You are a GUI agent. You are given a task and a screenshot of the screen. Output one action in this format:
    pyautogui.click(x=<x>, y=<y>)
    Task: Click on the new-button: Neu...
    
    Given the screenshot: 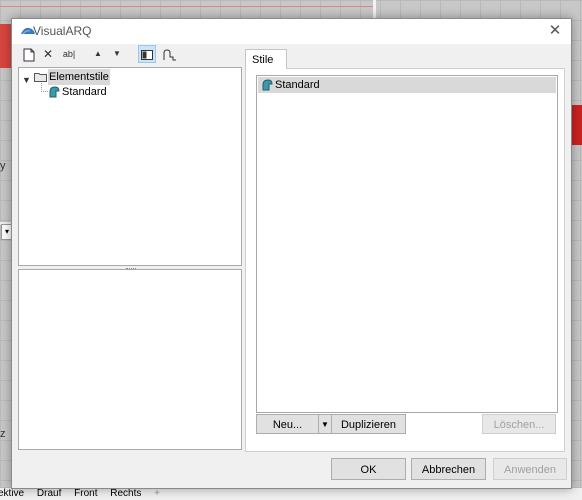 What is the action you would take?
    pyautogui.click(x=287, y=424)
    